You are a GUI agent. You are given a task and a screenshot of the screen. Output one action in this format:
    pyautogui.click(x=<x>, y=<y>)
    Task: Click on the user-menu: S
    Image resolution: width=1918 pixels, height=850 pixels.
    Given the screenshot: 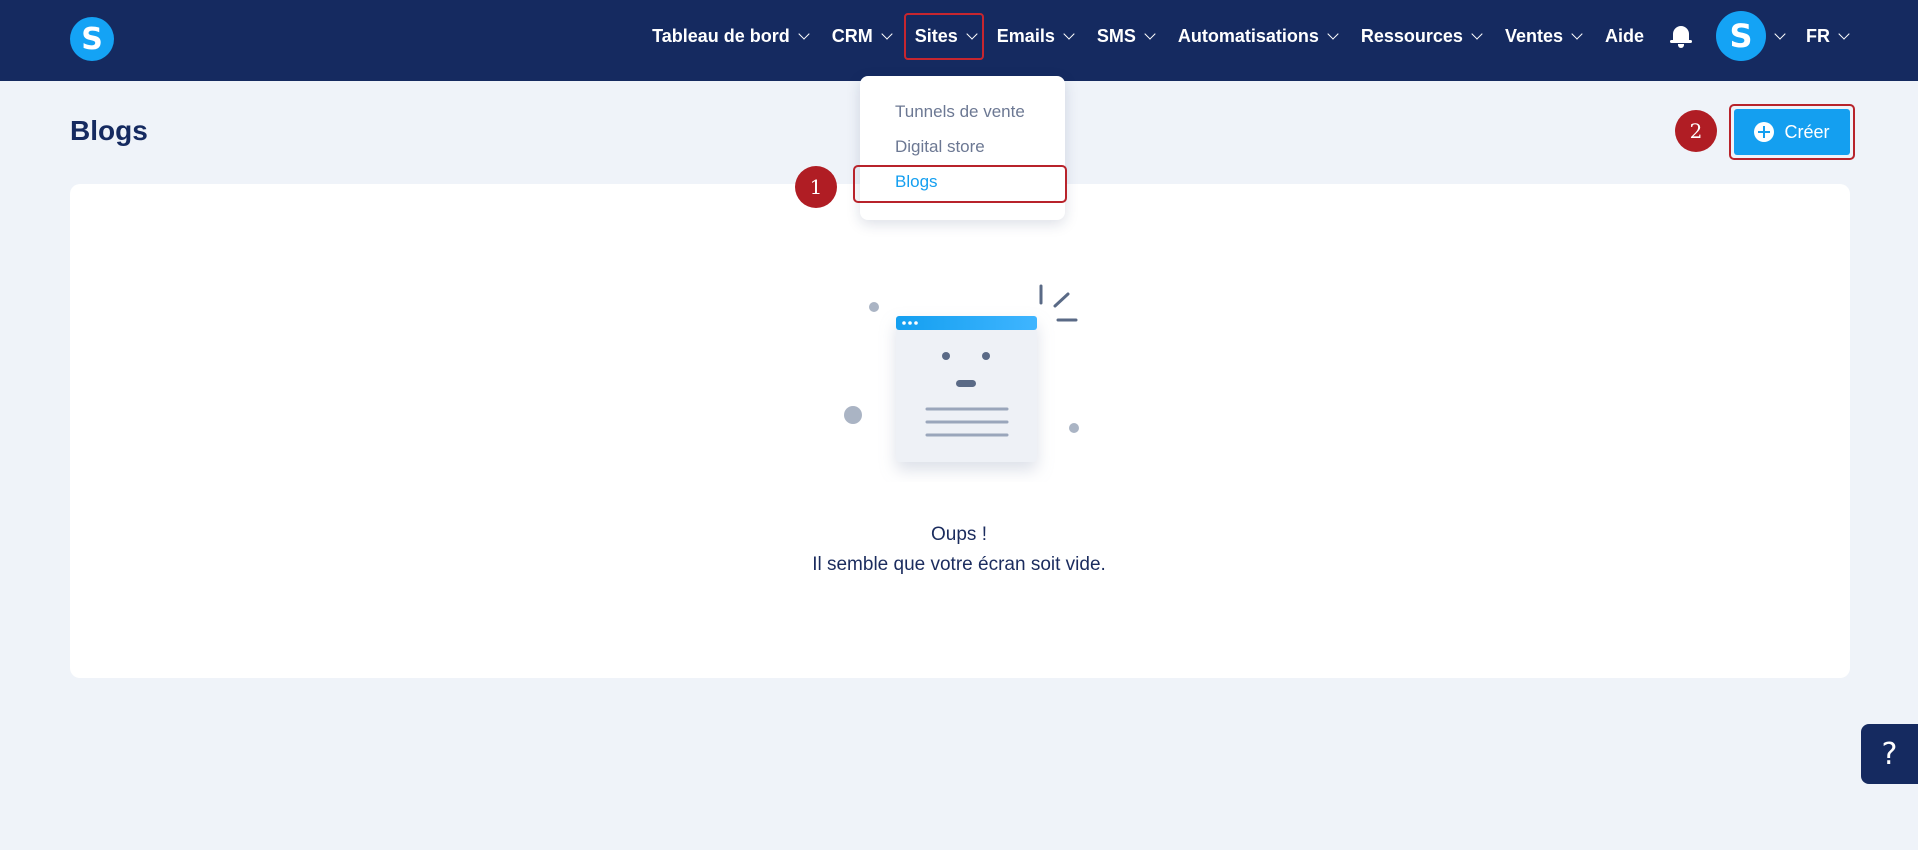 What is the action you would take?
    pyautogui.click(x=1751, y=36)
    